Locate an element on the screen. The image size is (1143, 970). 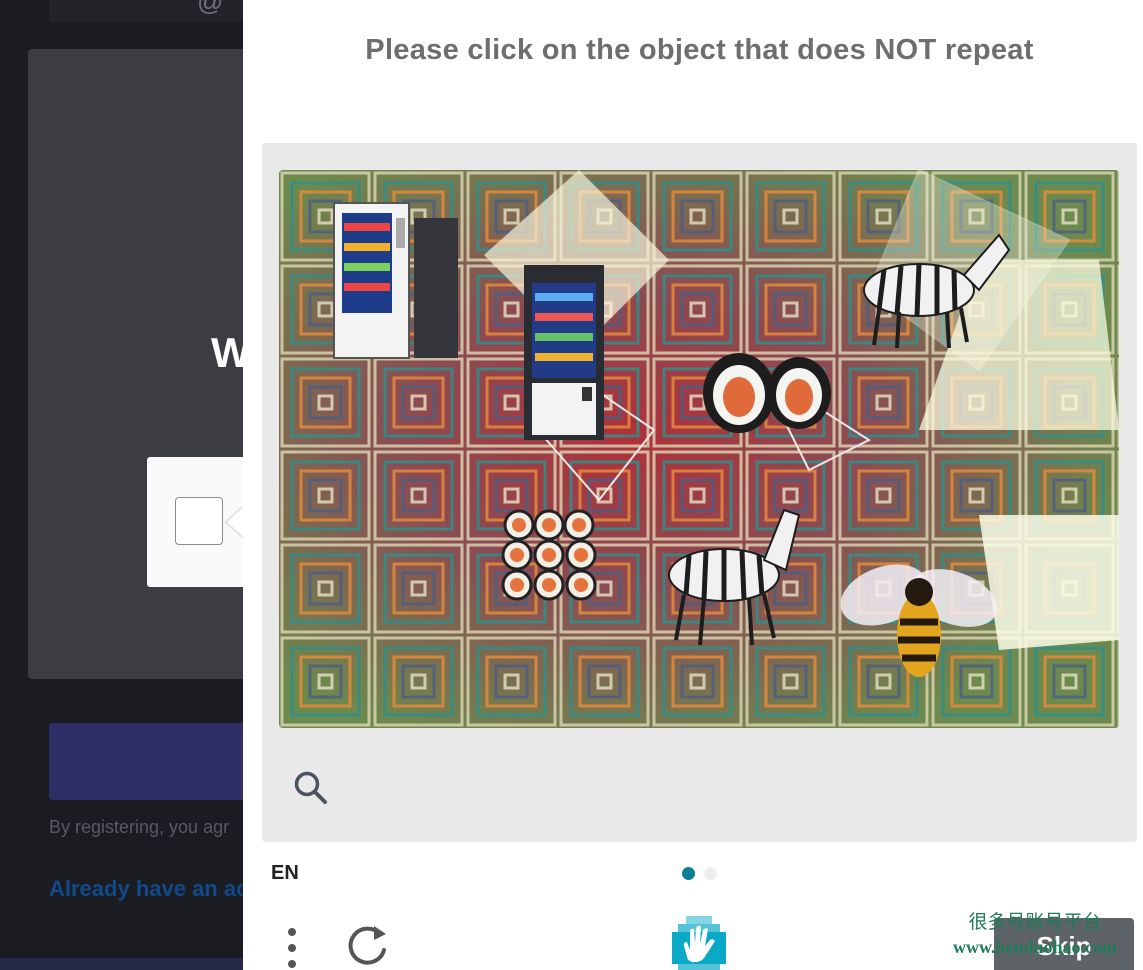
sushi-cluster is located at coordinates (549, 555).